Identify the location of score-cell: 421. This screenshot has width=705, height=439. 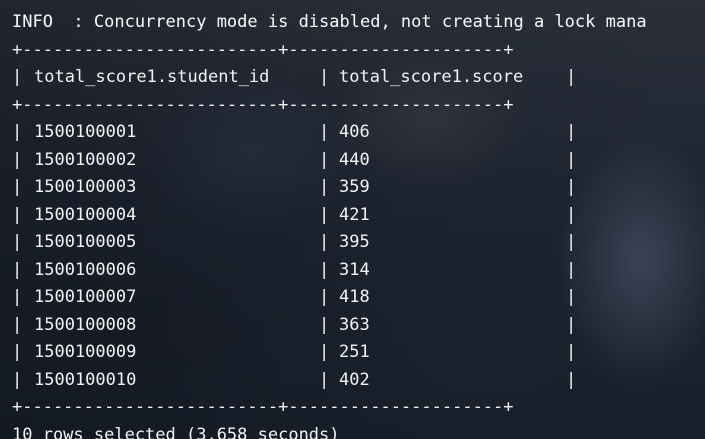
(354, 214).